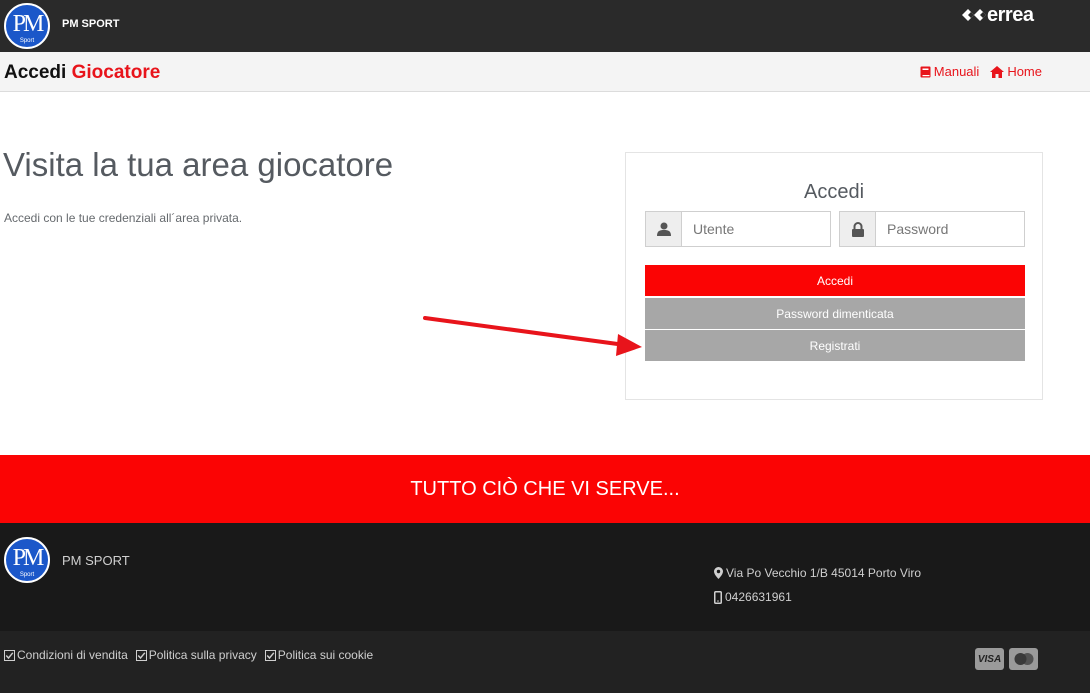 The height and width of the screenshot is (693, 1090). Describe the element at coordinates (824, 573) in the screenshot. I see `footer-address: Via Po Vecchio 1/B 45014 Porto Viro` at that location.